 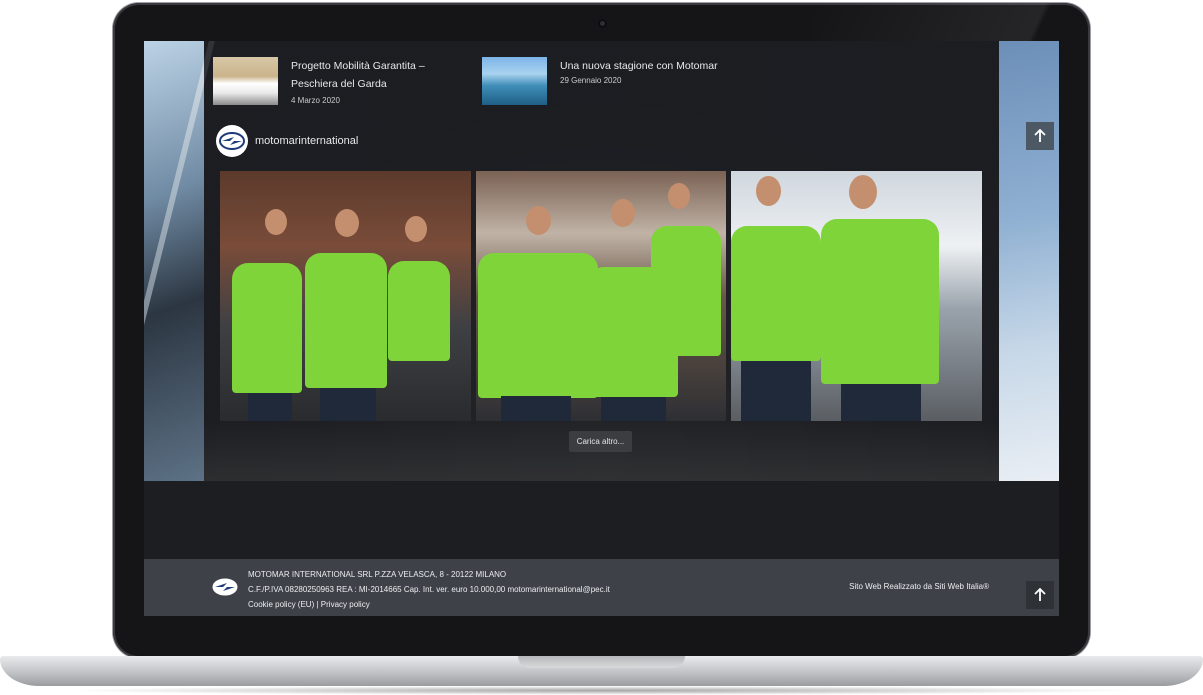 What do you see at coordinates (1029, 261) in the screenshot?
I see `background-photo-right` at bounding box center [1029, 261].